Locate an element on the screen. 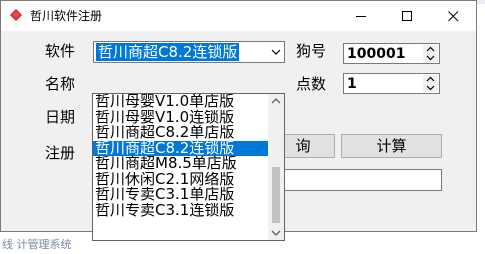  dongle-spin-up-button is located at coordinates (430, 49).